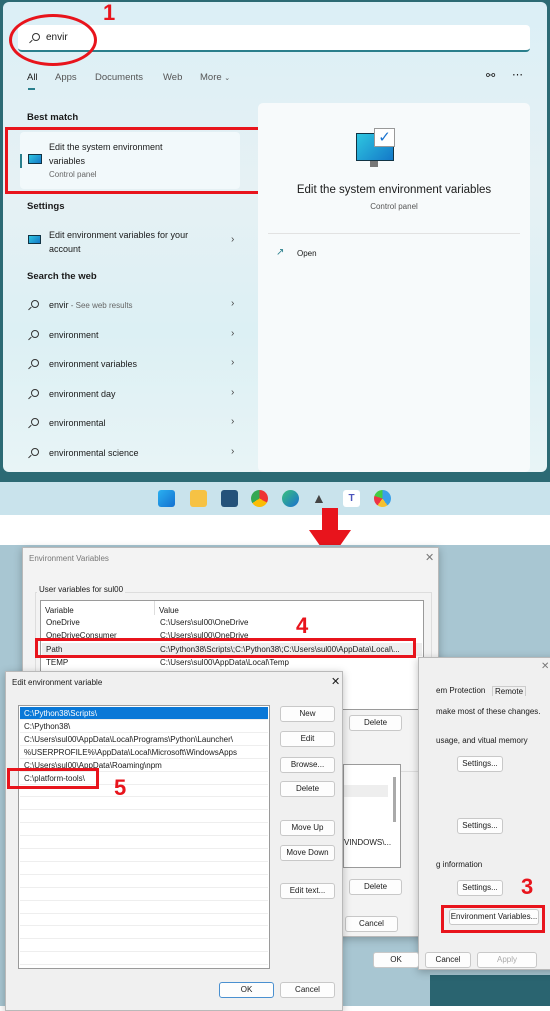 Image resolution: width=550 pixels, height=1011 pixels. I want to click on column-value: Value, so click(169, 610).